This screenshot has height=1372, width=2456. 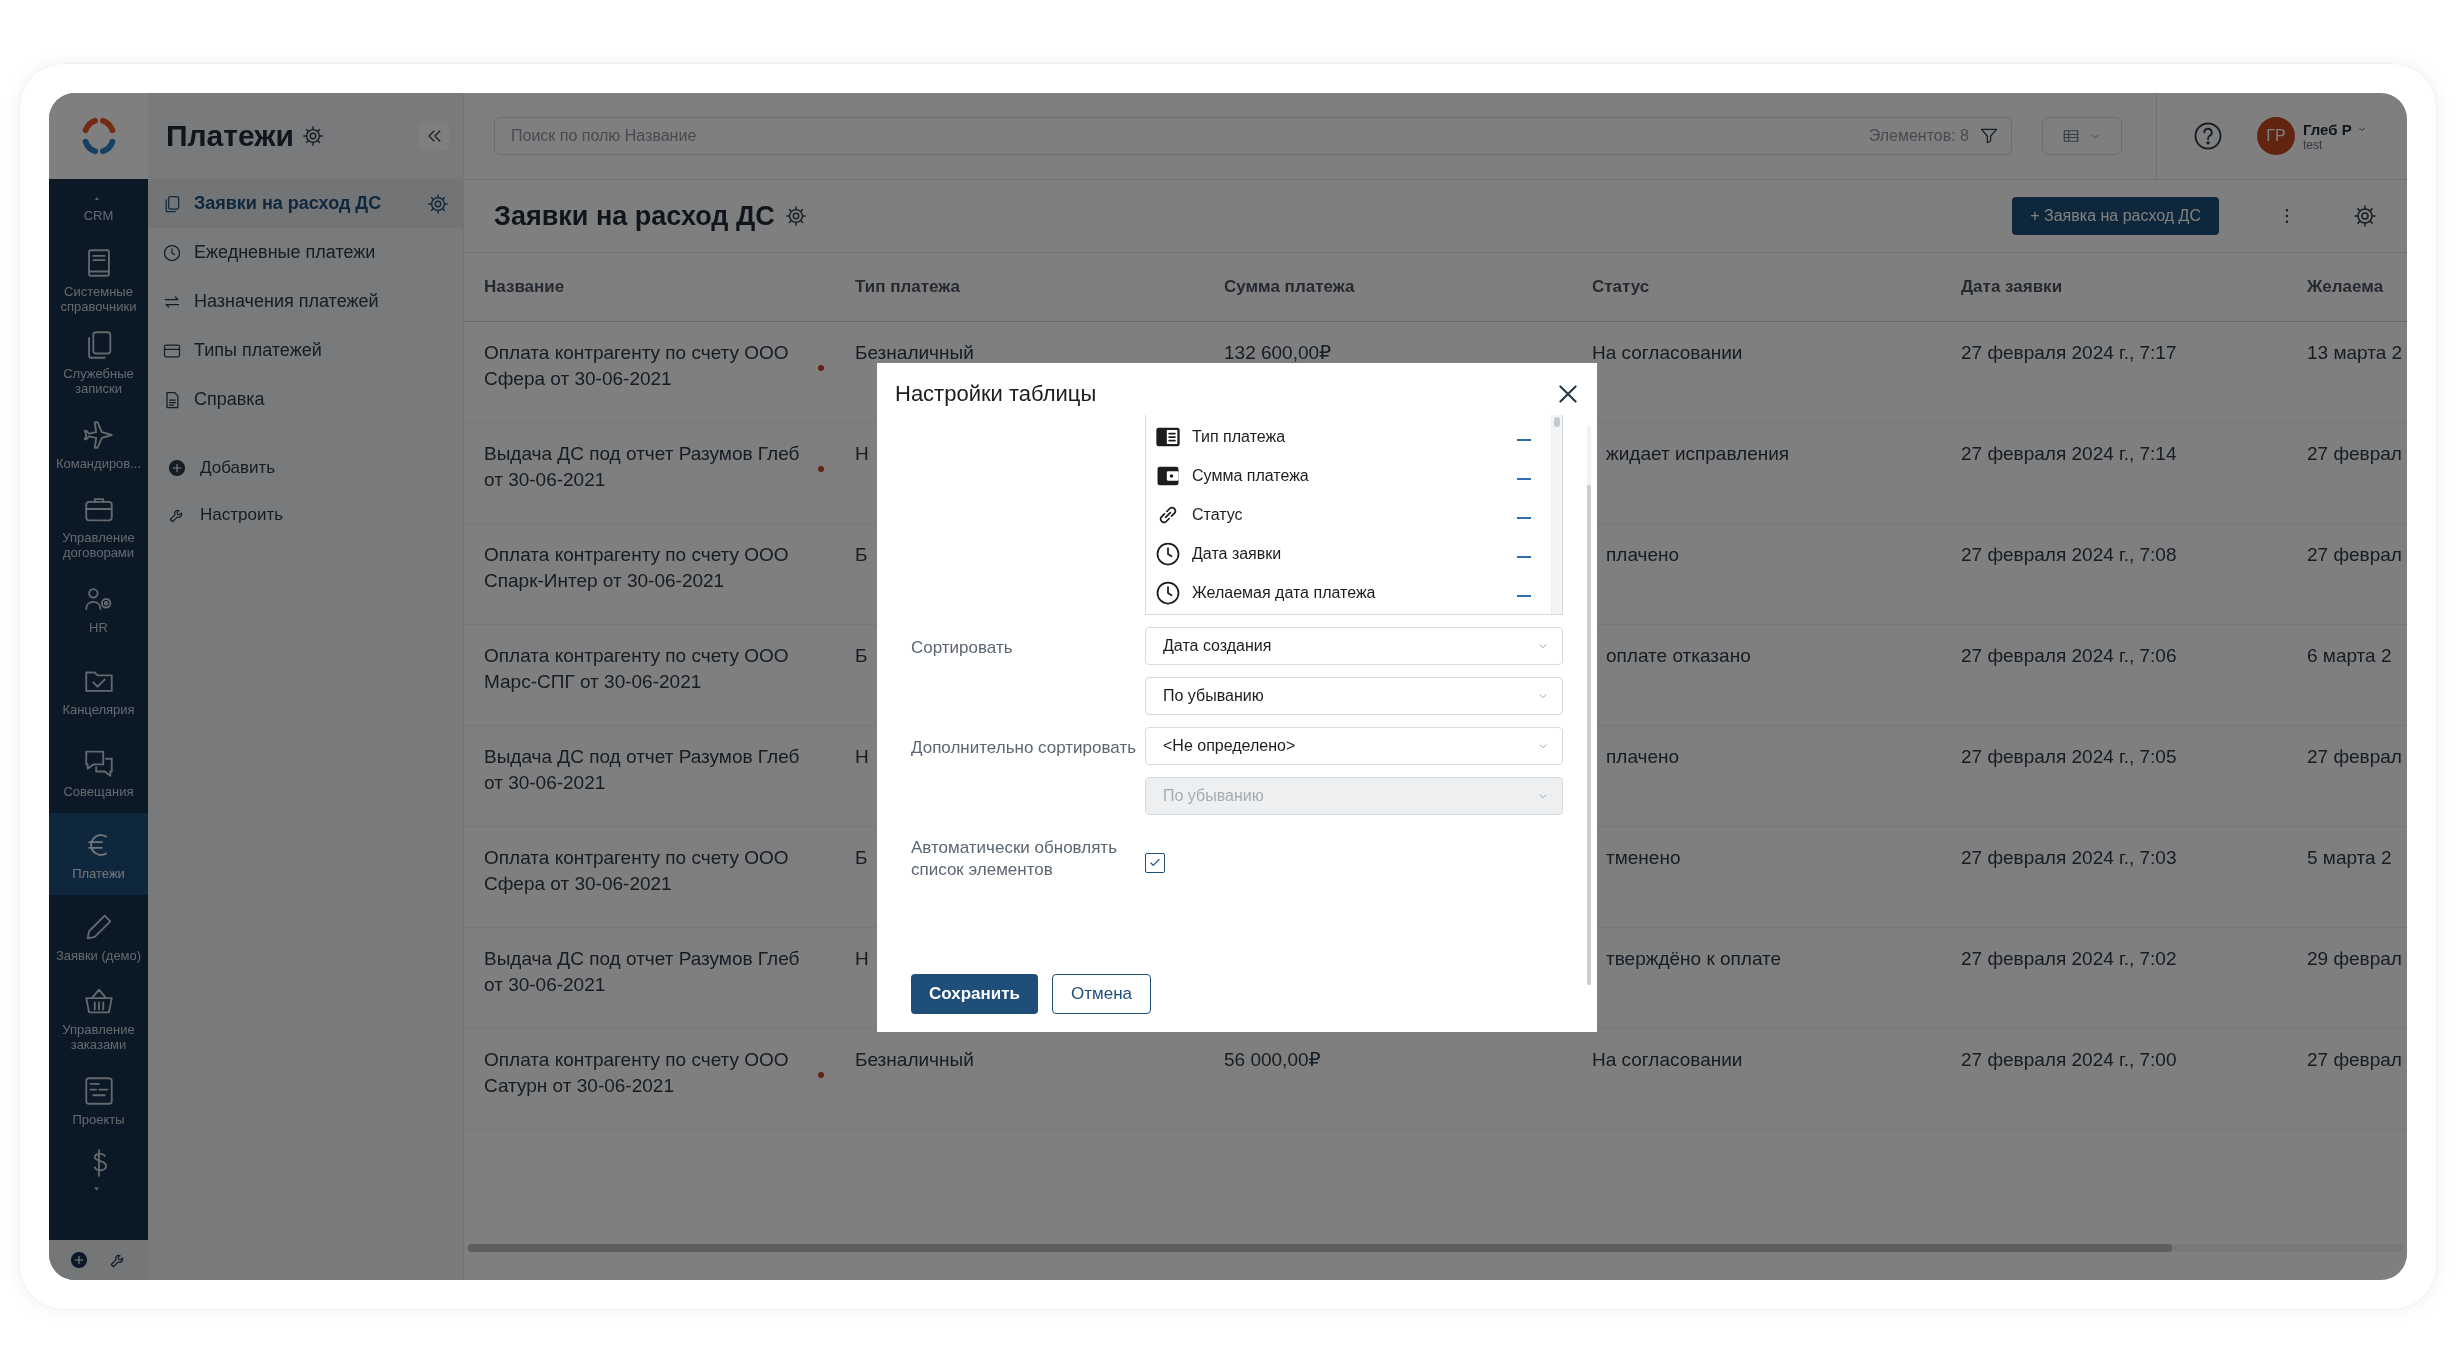 What do you see at coordinates (1239, 436) in the screenshot?
I see `column-name: Тип платежа` at bounding box center [1239, 436].